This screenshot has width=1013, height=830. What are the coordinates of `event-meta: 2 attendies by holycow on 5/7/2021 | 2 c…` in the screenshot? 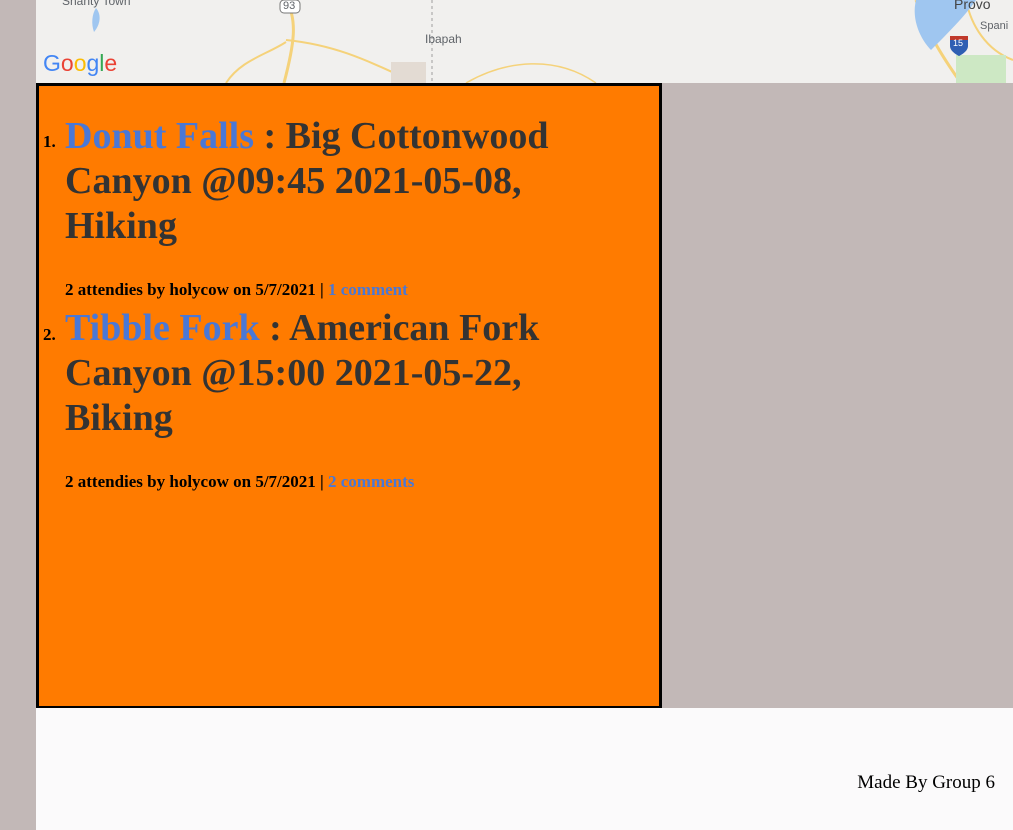 It's located at (362, 482).